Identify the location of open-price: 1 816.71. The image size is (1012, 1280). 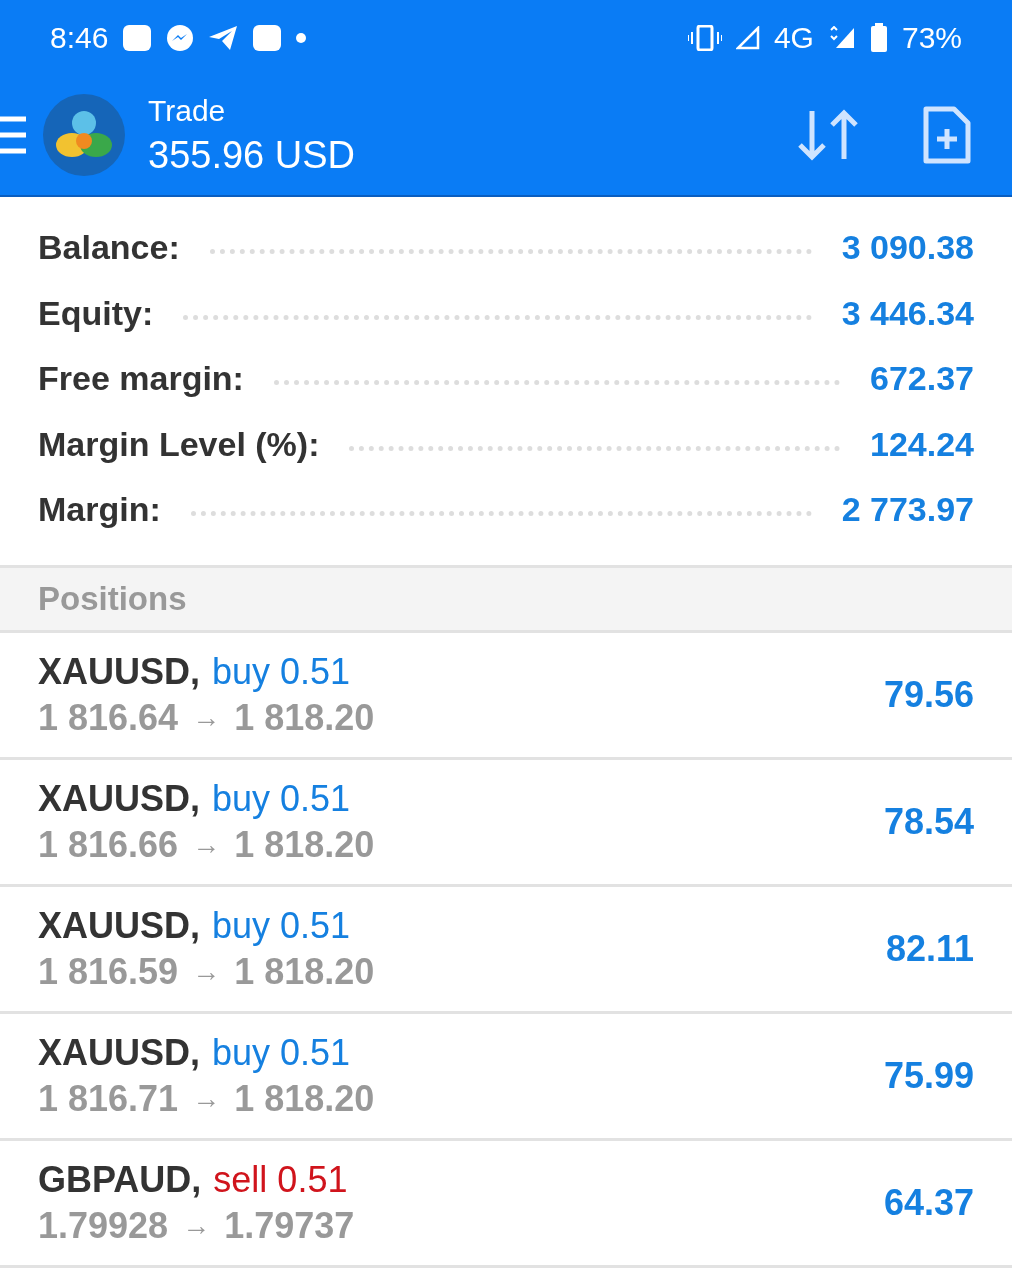
(108, 1098).